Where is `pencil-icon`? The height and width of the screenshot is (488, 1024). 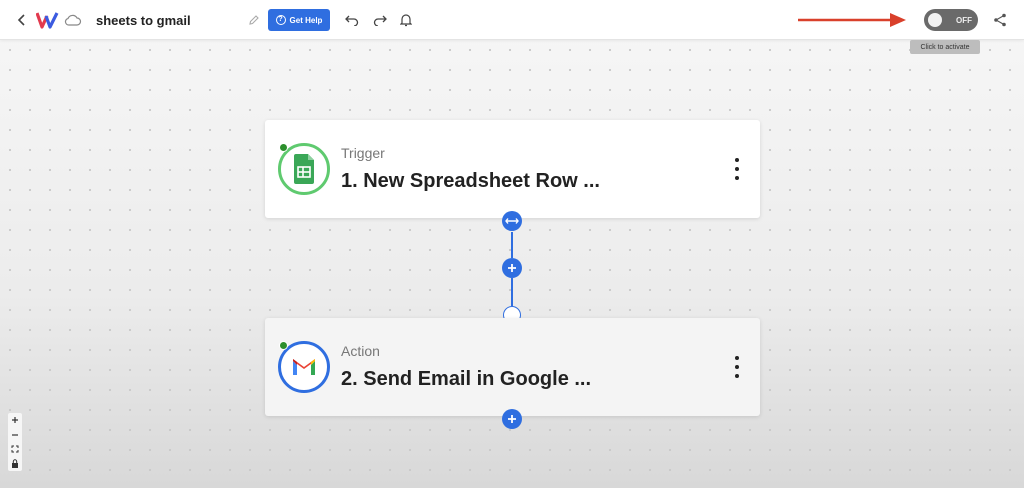
pencil-icon is located at coordinates (254, 20).